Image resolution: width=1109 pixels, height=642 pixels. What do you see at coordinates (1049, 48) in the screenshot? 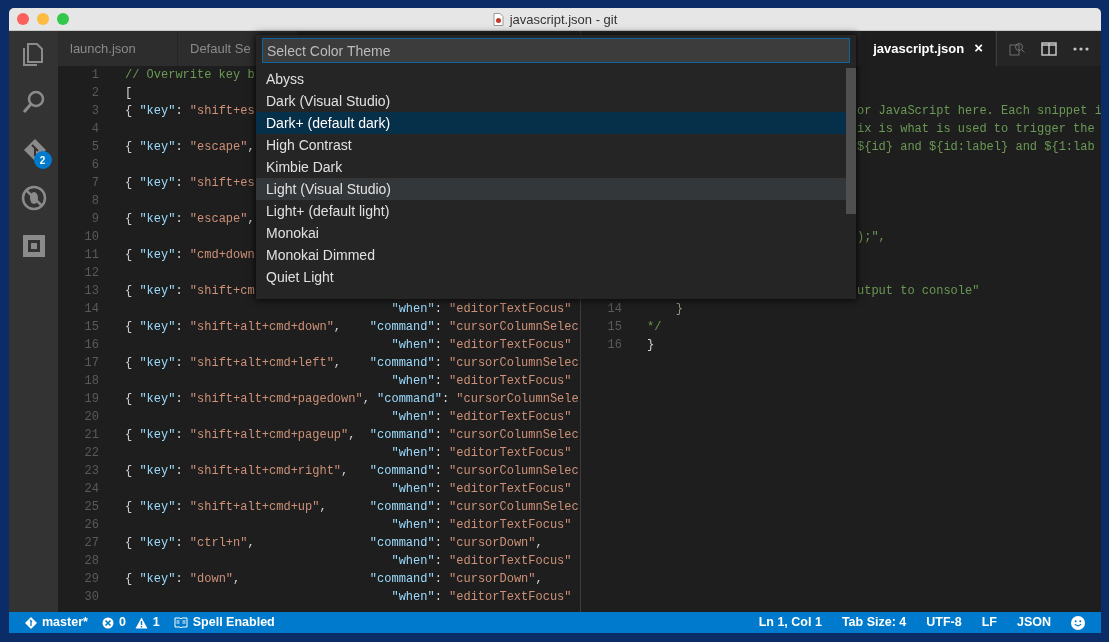
I see `split-editor-icon` at bounding box center [1049, 48].